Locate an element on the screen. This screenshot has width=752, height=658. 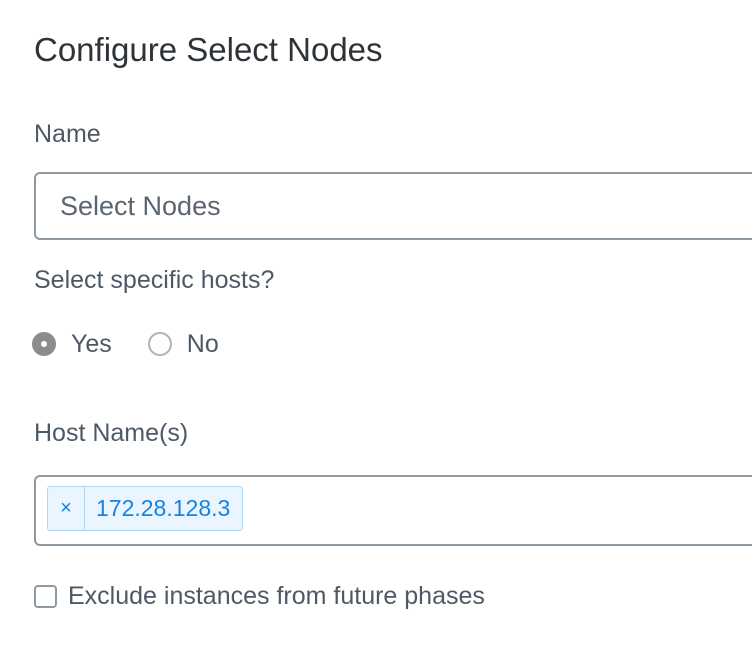
radio-button-yes is located at coordinates (44, 344).